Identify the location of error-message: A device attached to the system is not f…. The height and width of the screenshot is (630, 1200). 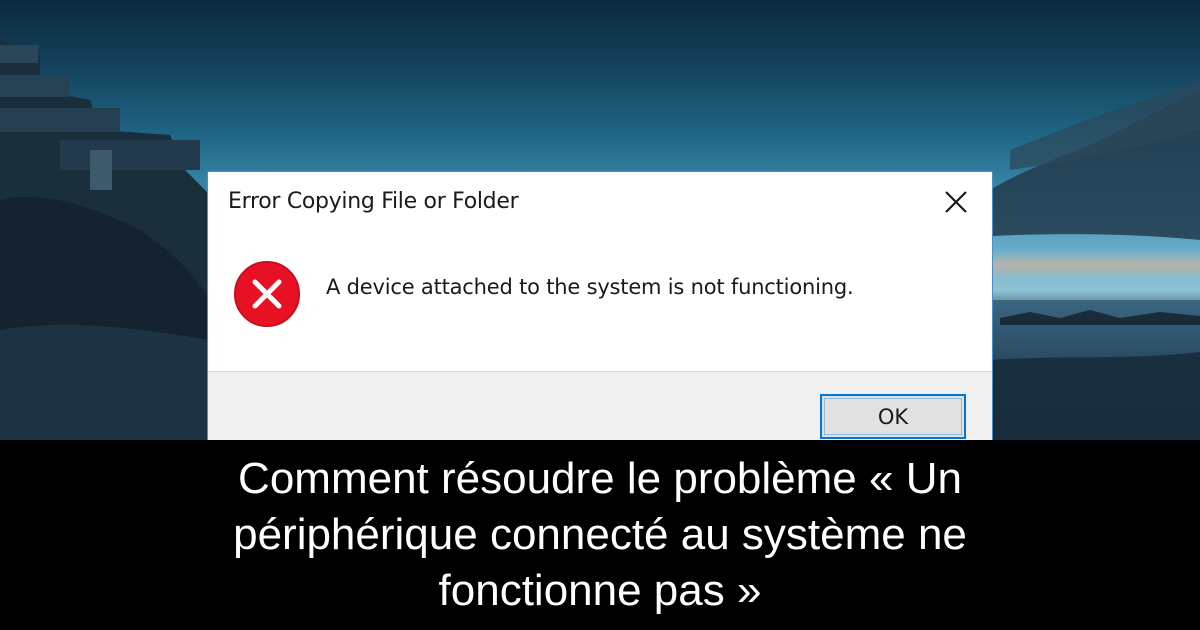
(590, 287).